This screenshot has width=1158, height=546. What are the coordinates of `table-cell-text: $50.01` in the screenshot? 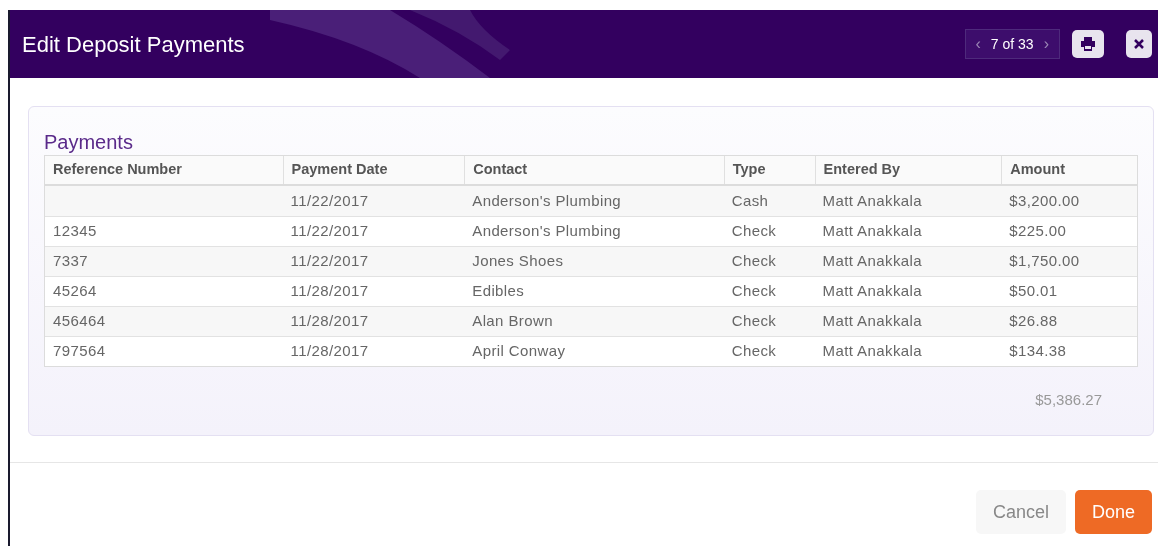 It's located at (1033, 291).